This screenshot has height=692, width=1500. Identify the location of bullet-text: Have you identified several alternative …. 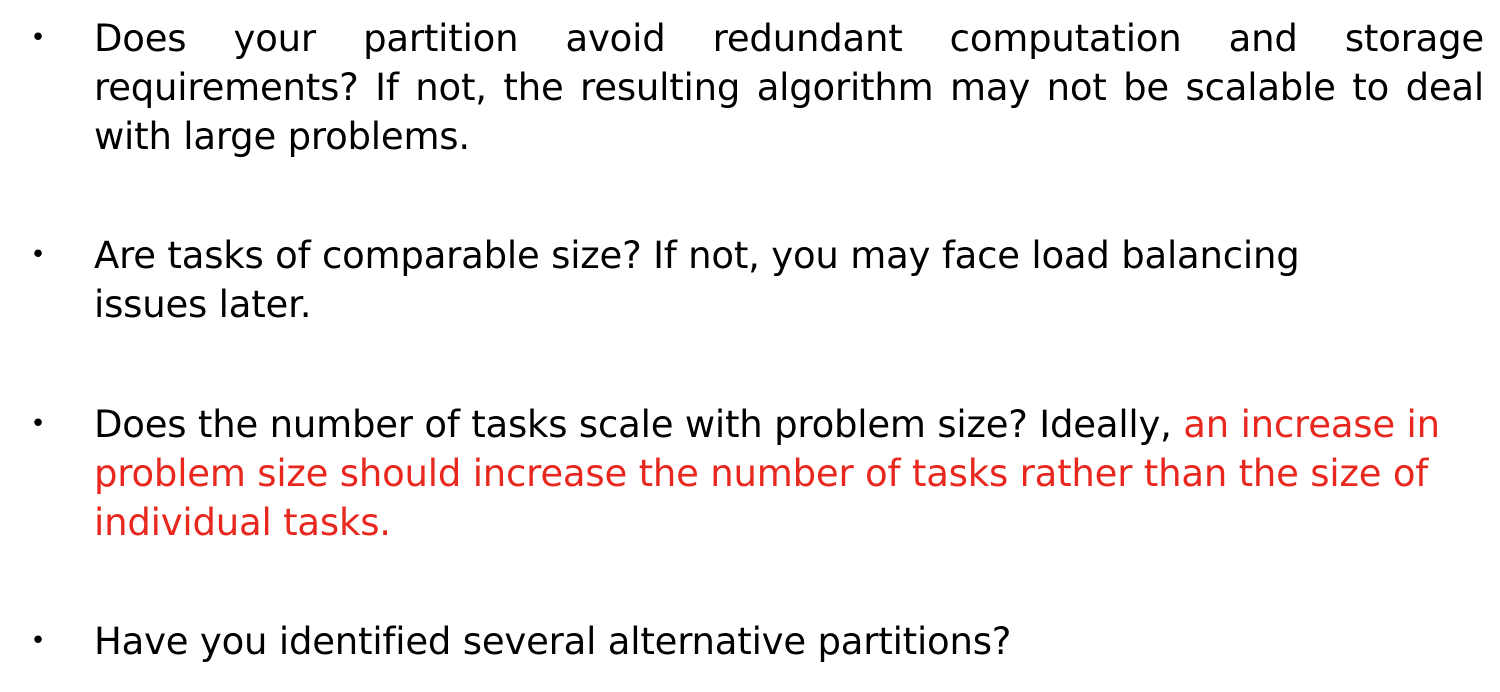
(553, 641).